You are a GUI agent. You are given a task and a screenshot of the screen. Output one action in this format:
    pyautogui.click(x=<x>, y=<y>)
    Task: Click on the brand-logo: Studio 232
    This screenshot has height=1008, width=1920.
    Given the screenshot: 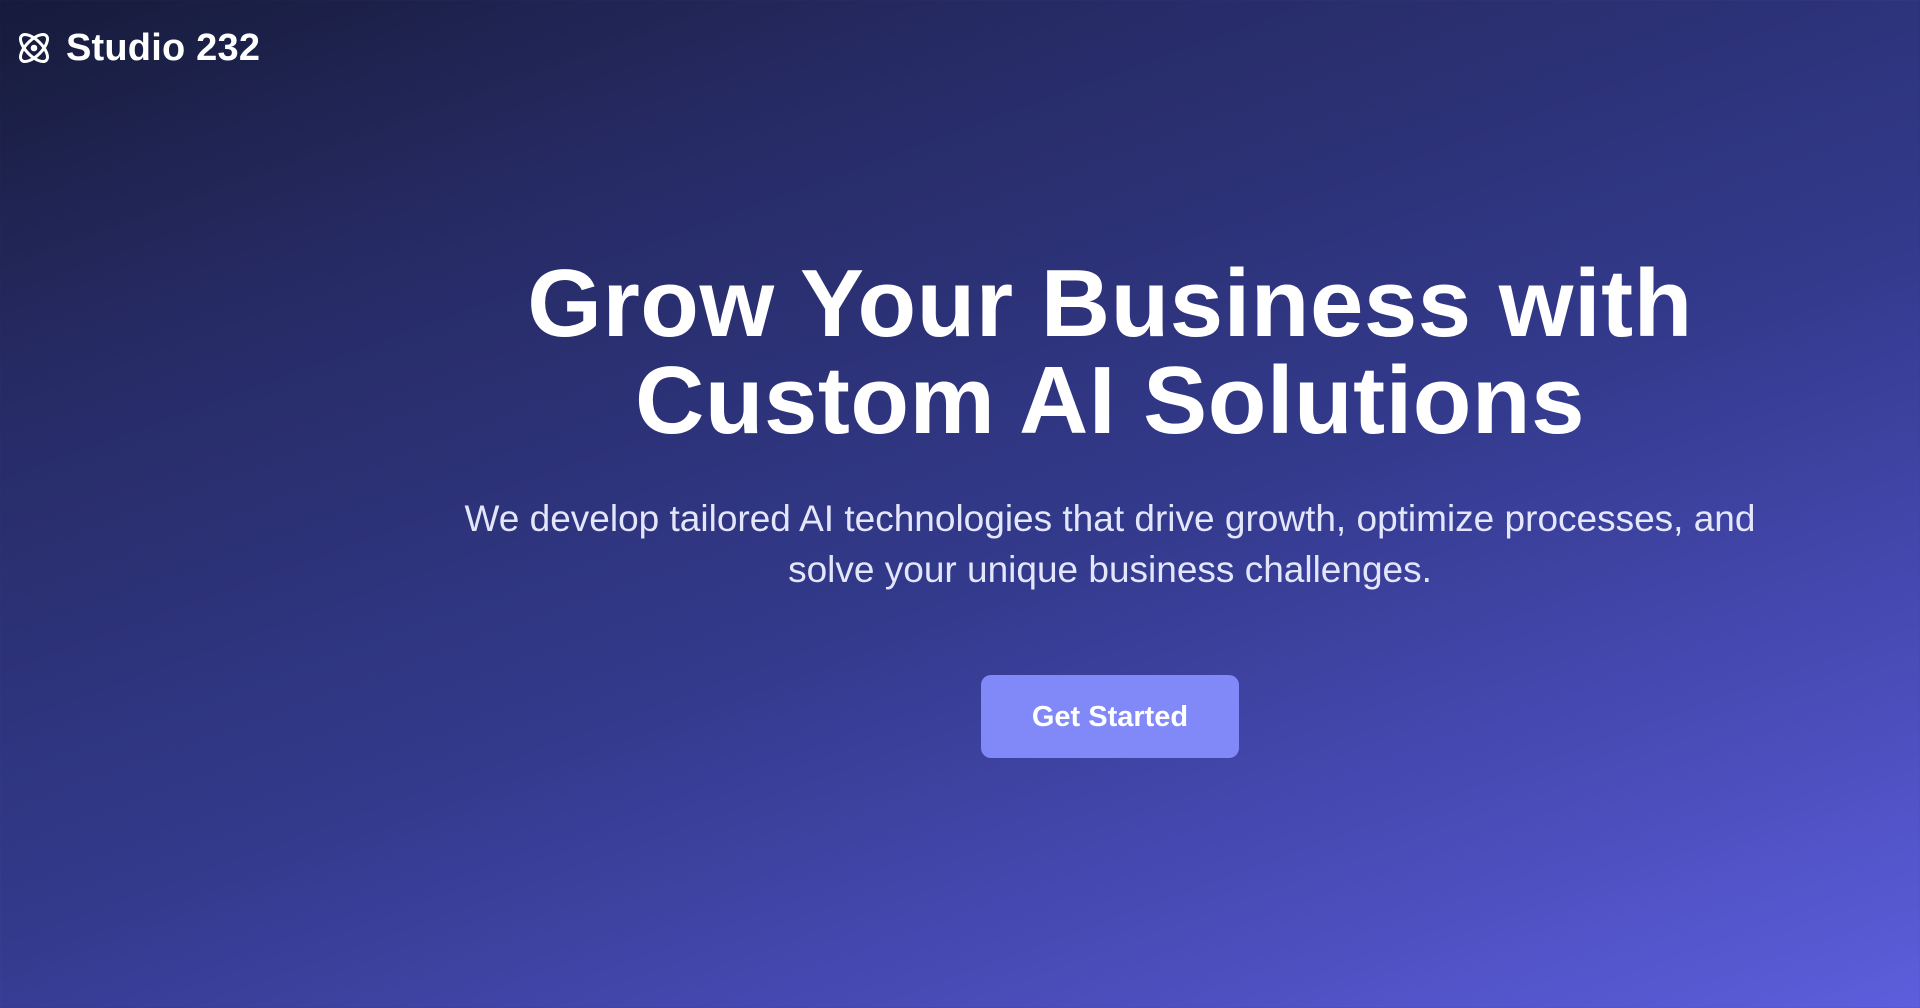 What is the action you would take?
    pyautogui.click(x=138, y=48)
    